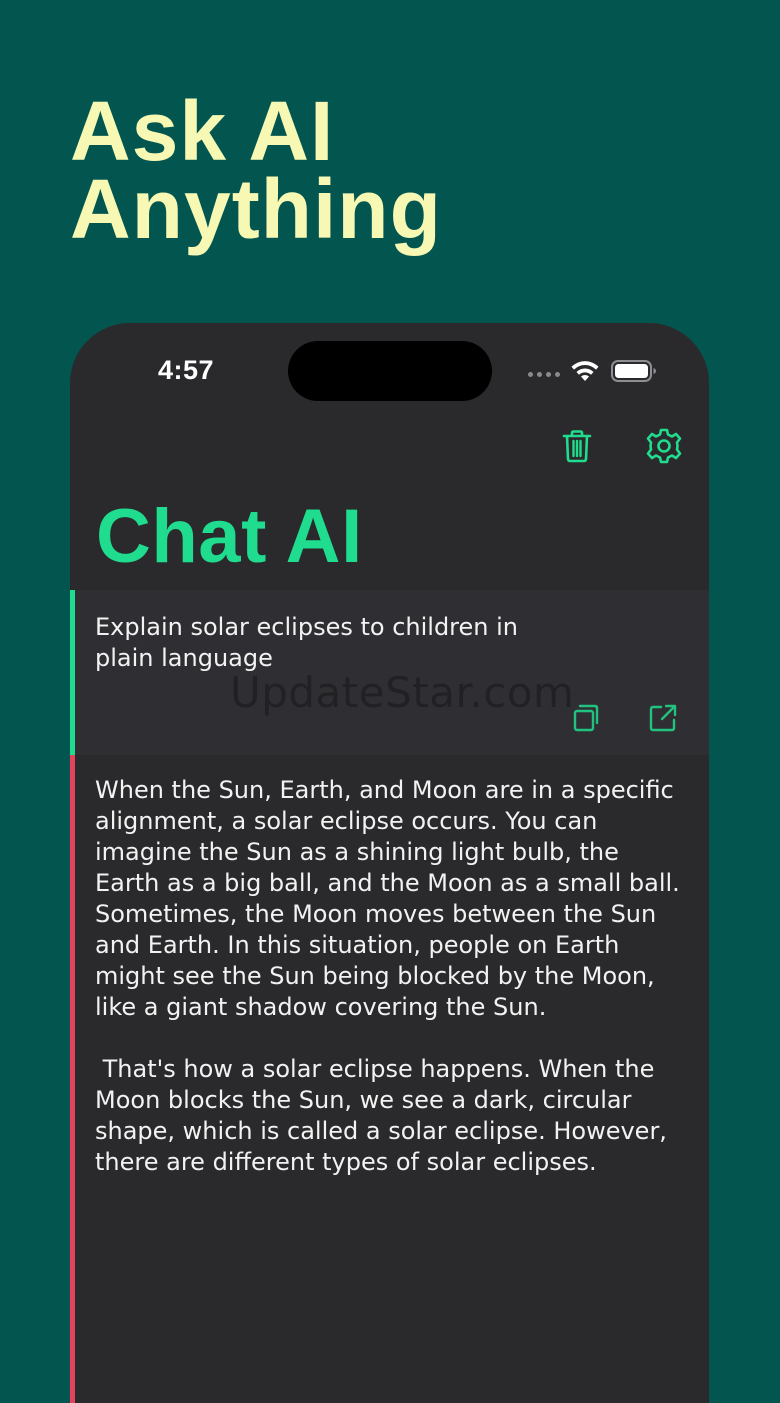  What do you see at coordinates (390, 371) in the screenshot?
I see `dynamic-island` at bounding box center [390, 371].